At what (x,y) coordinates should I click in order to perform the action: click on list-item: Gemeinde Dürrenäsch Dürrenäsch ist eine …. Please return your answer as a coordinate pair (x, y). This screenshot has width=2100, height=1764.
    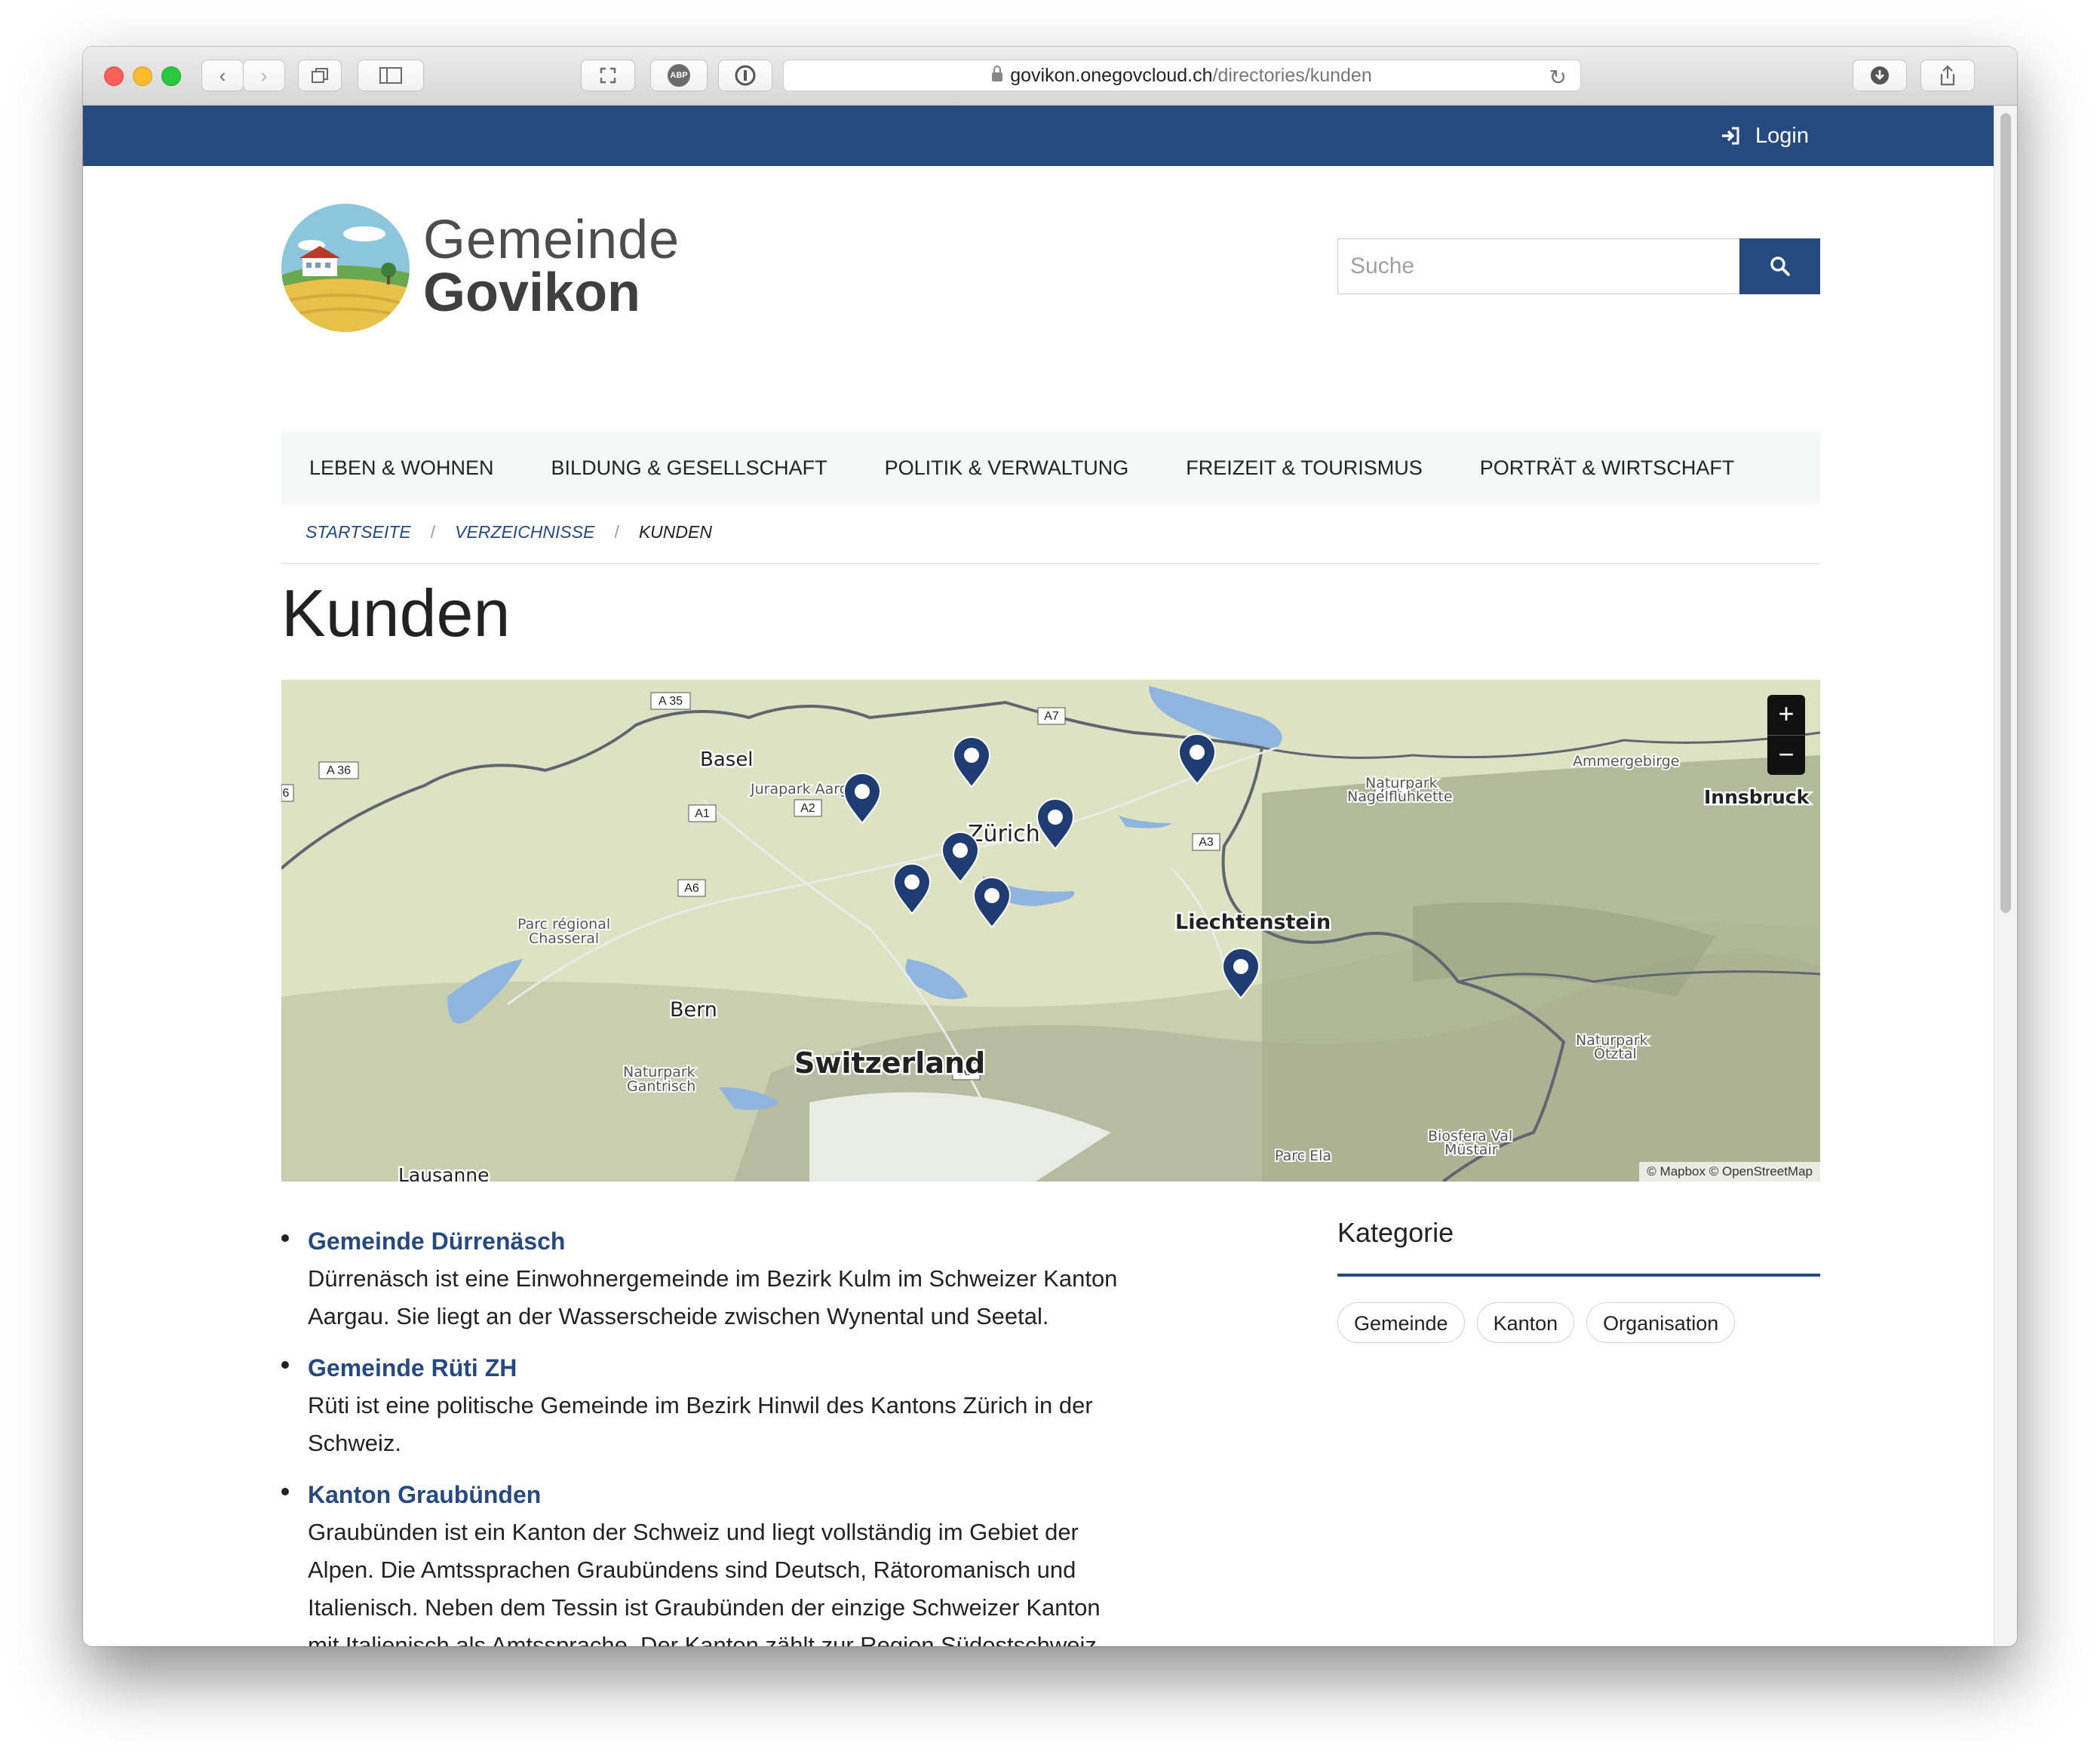
    Looking at the image, I should click on (707, 1278).